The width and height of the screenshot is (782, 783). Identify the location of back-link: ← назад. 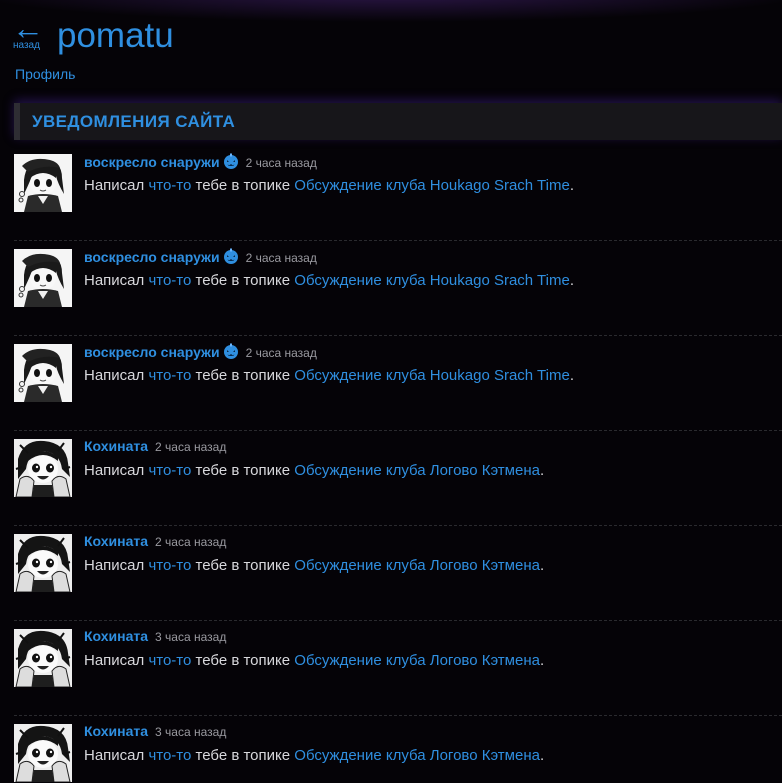
(30, 33).